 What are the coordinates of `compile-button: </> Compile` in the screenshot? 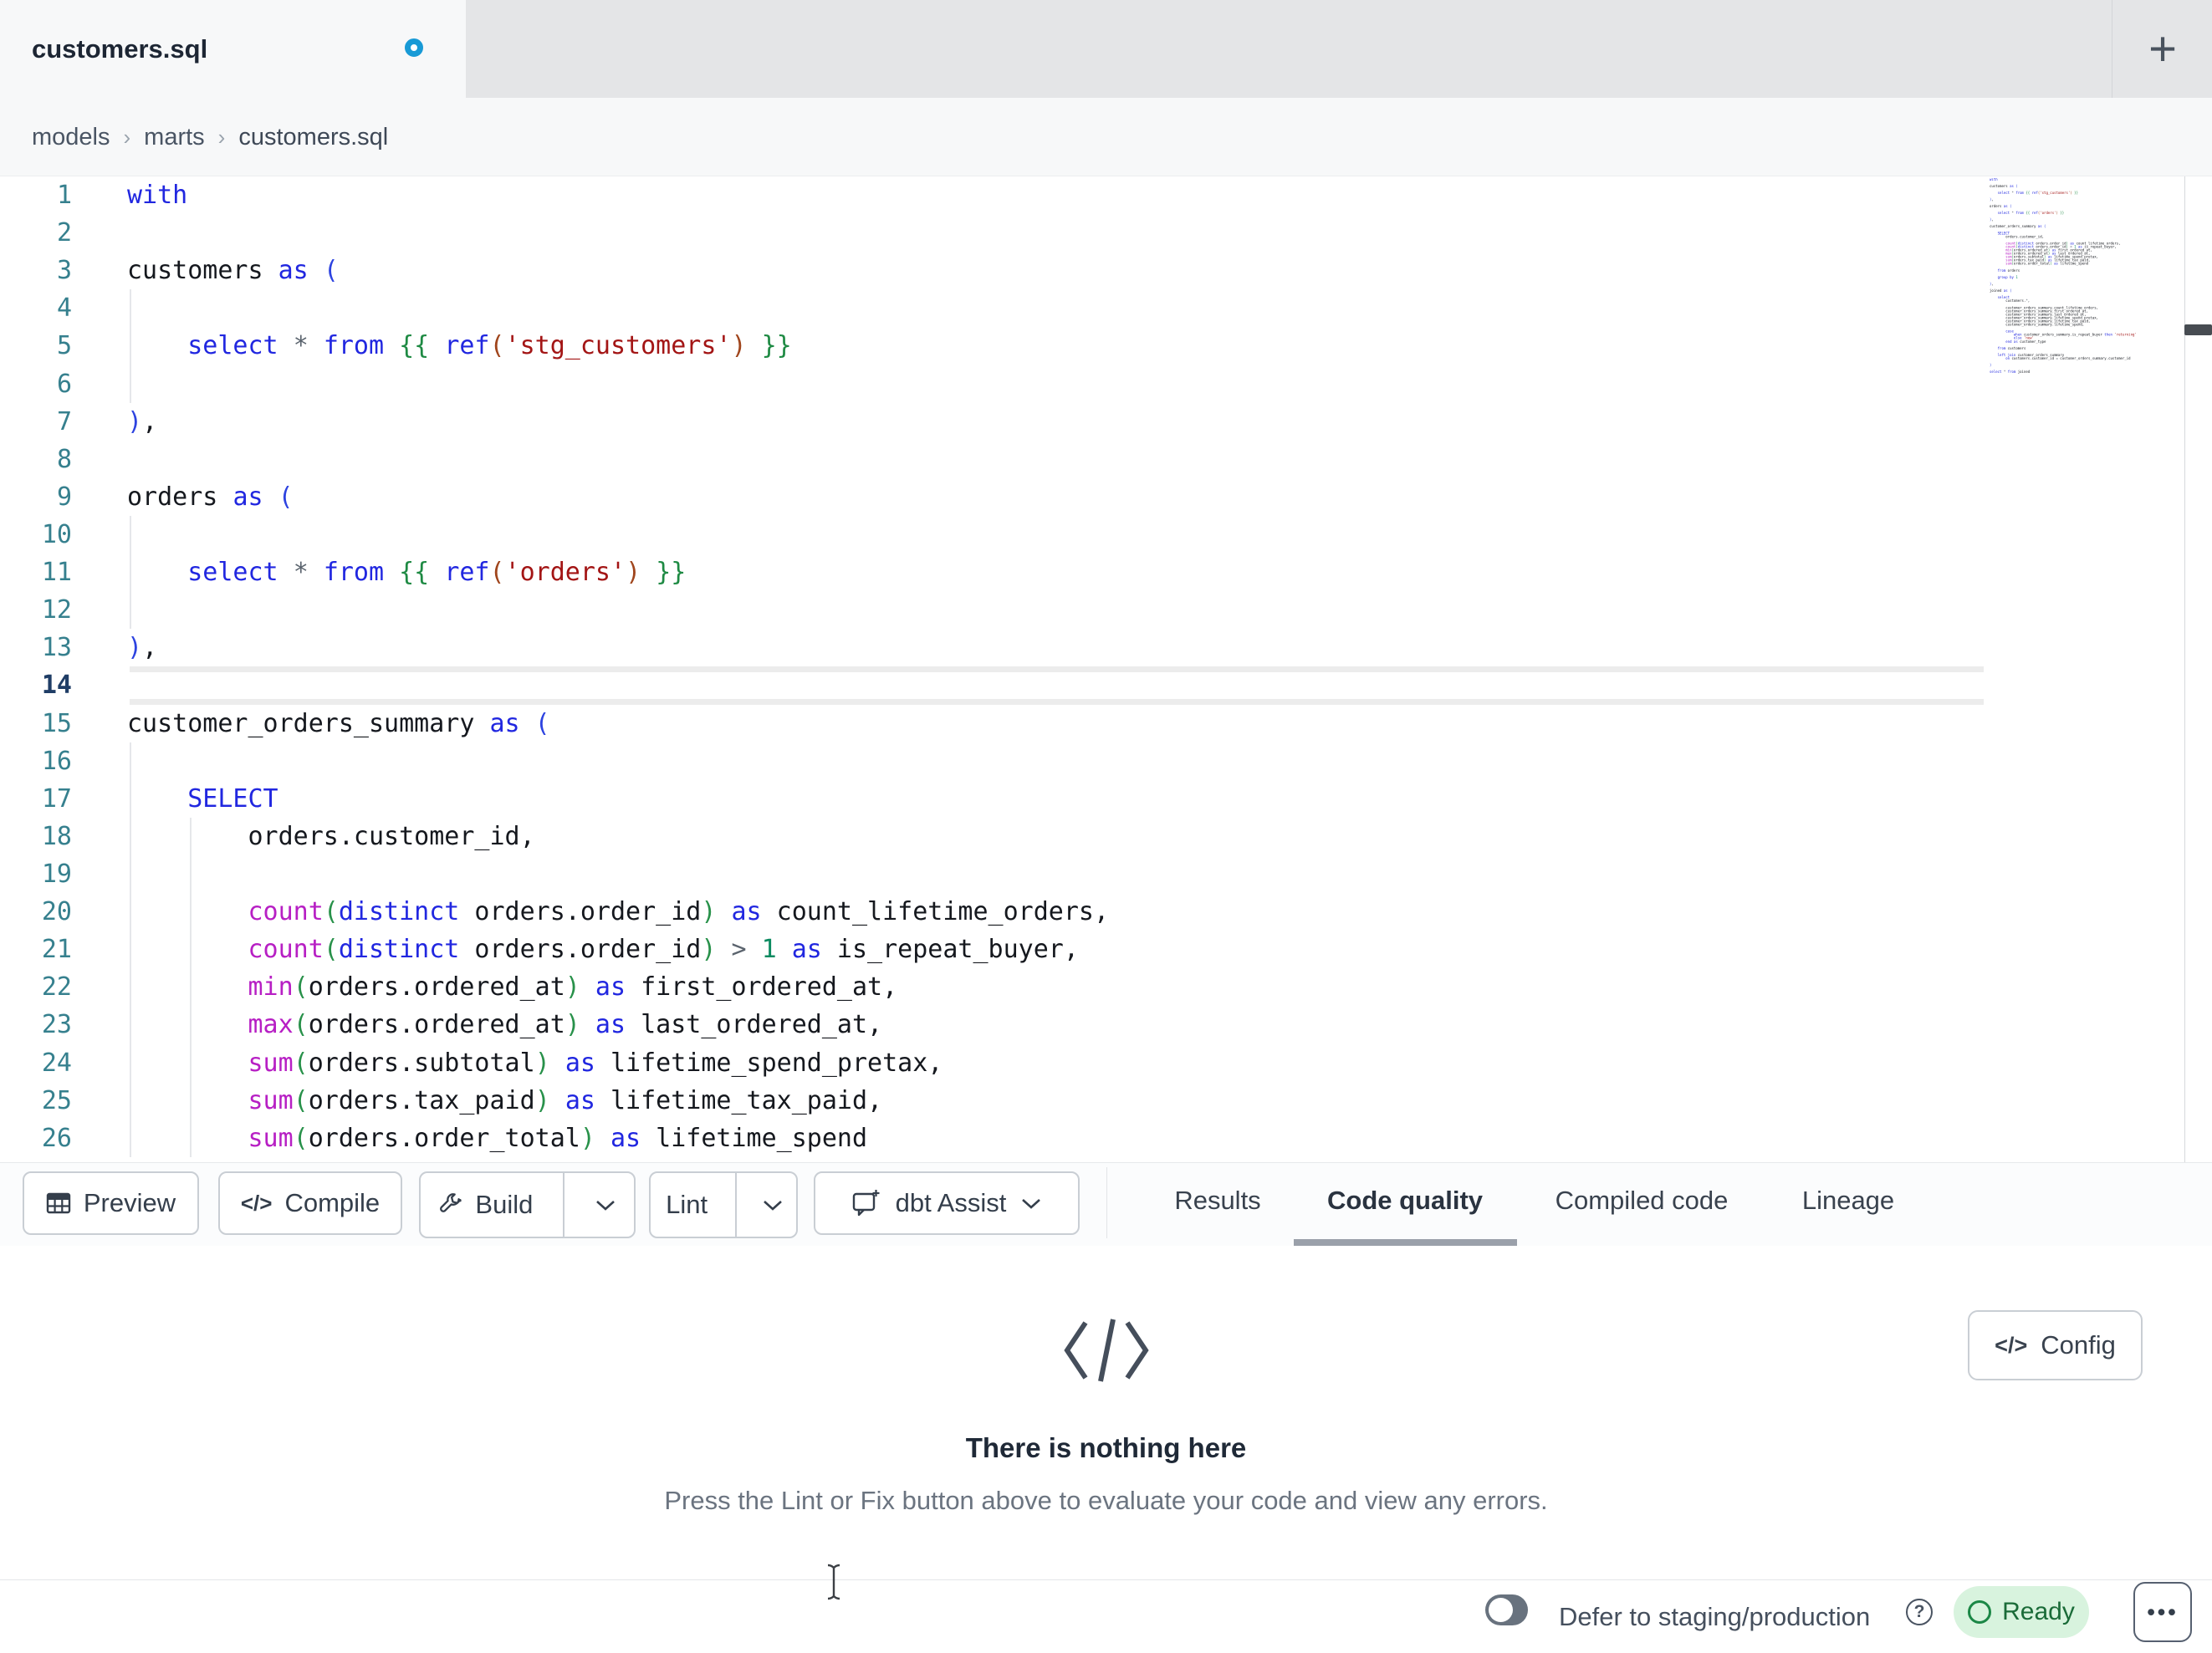 It's located at (310, 1203).